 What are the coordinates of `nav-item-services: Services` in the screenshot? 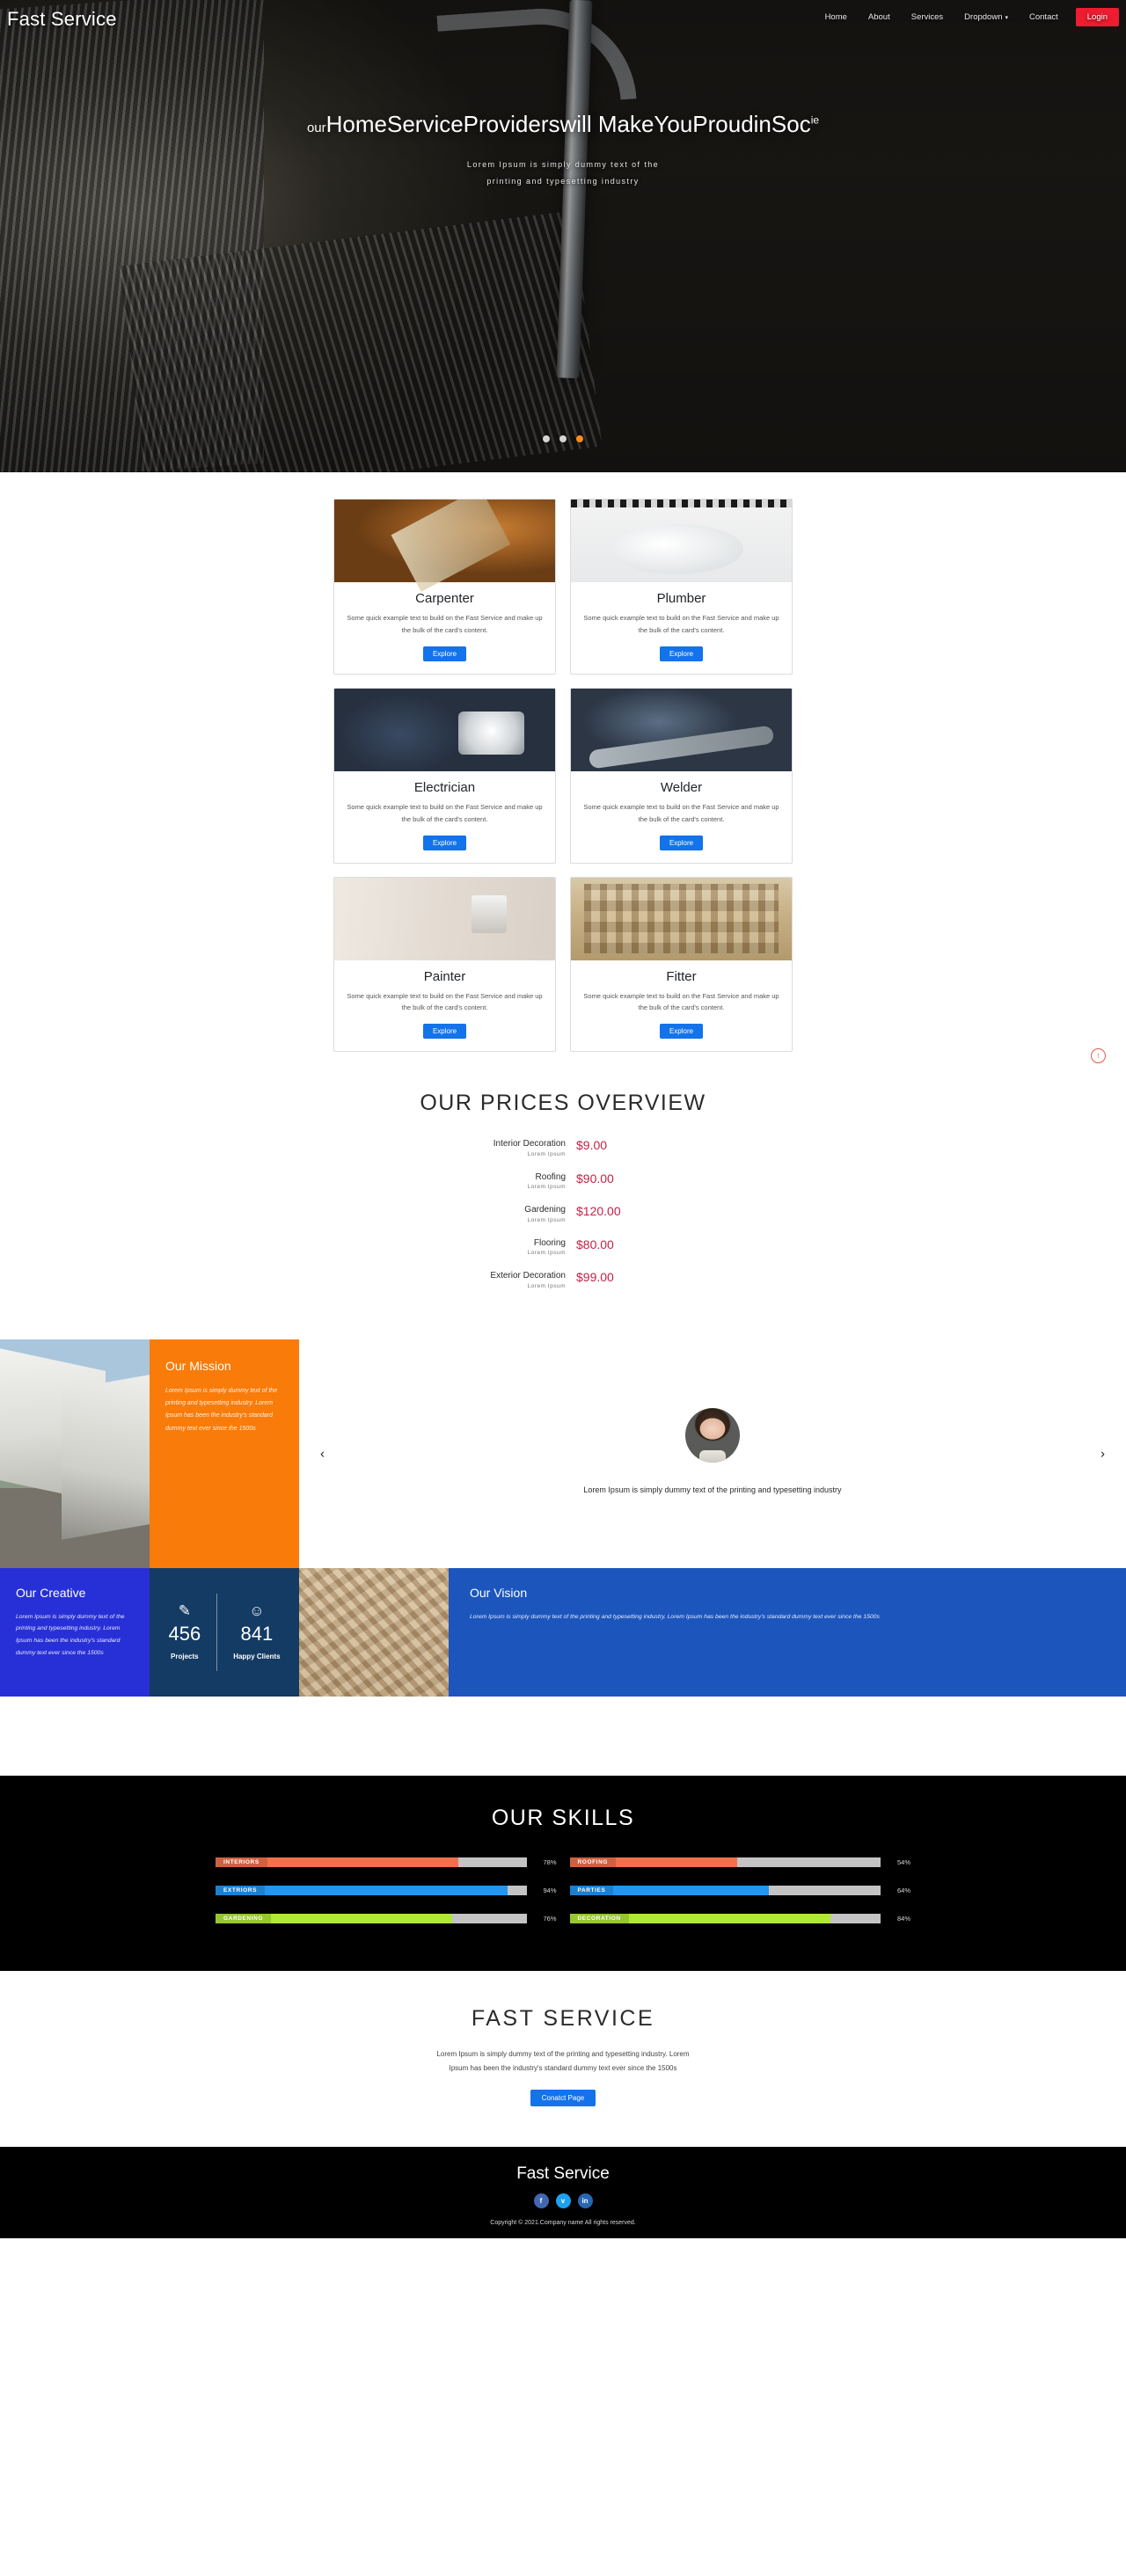 It's located at (927, 17).